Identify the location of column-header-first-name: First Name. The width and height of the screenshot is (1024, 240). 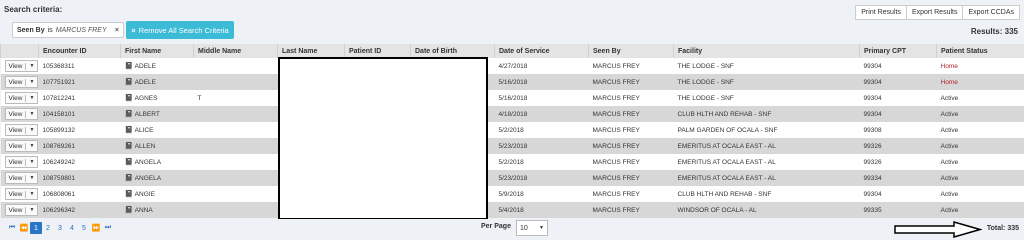
(157, 51).